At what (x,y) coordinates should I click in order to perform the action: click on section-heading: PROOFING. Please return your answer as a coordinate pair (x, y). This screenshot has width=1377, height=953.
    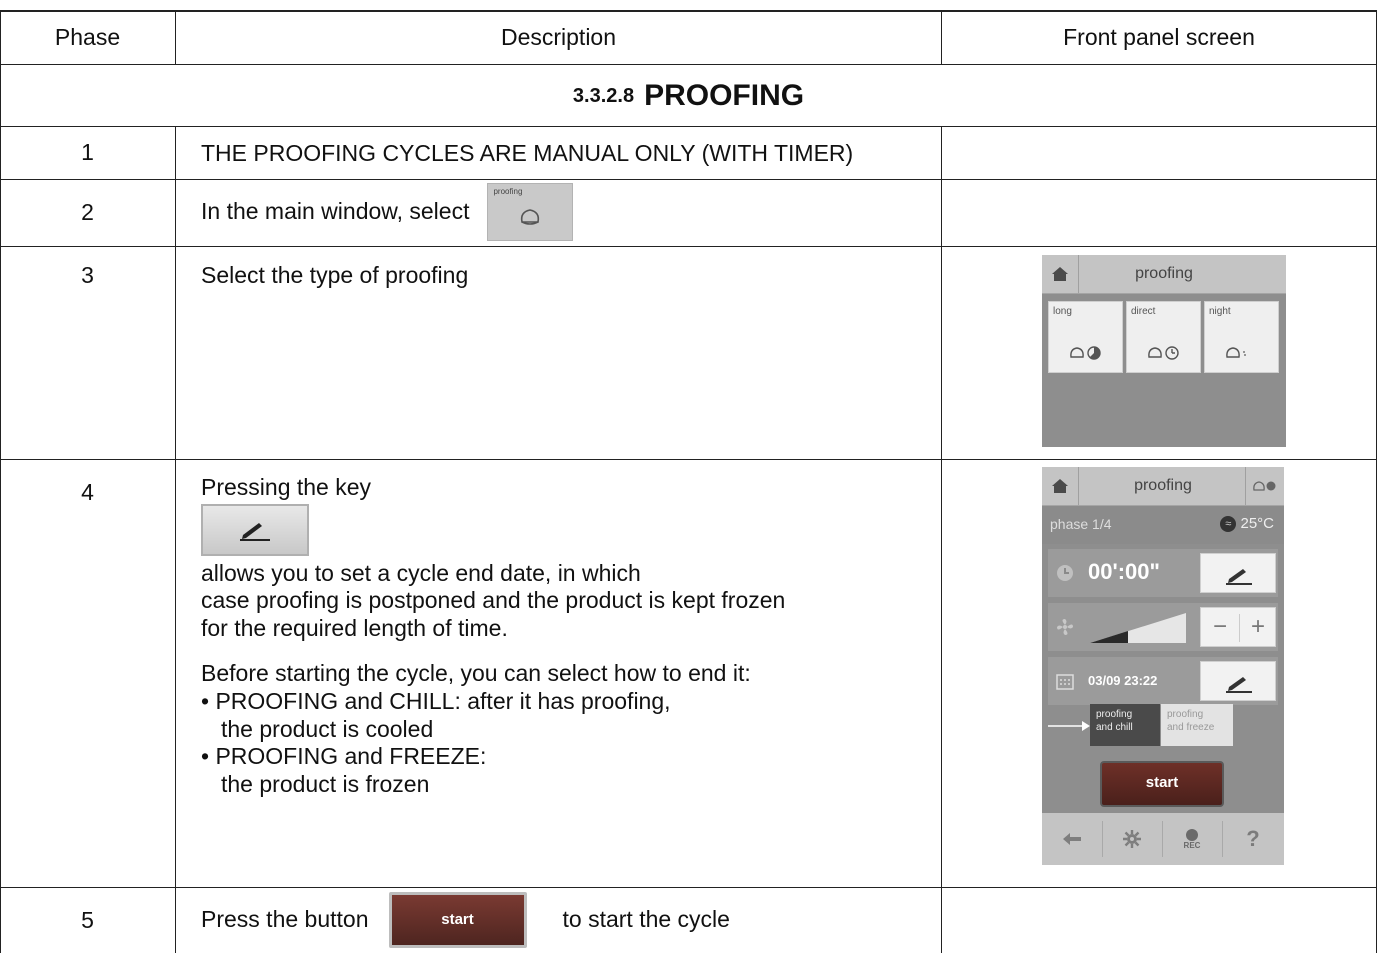
    Looking at the image, I should click on (724, 95).